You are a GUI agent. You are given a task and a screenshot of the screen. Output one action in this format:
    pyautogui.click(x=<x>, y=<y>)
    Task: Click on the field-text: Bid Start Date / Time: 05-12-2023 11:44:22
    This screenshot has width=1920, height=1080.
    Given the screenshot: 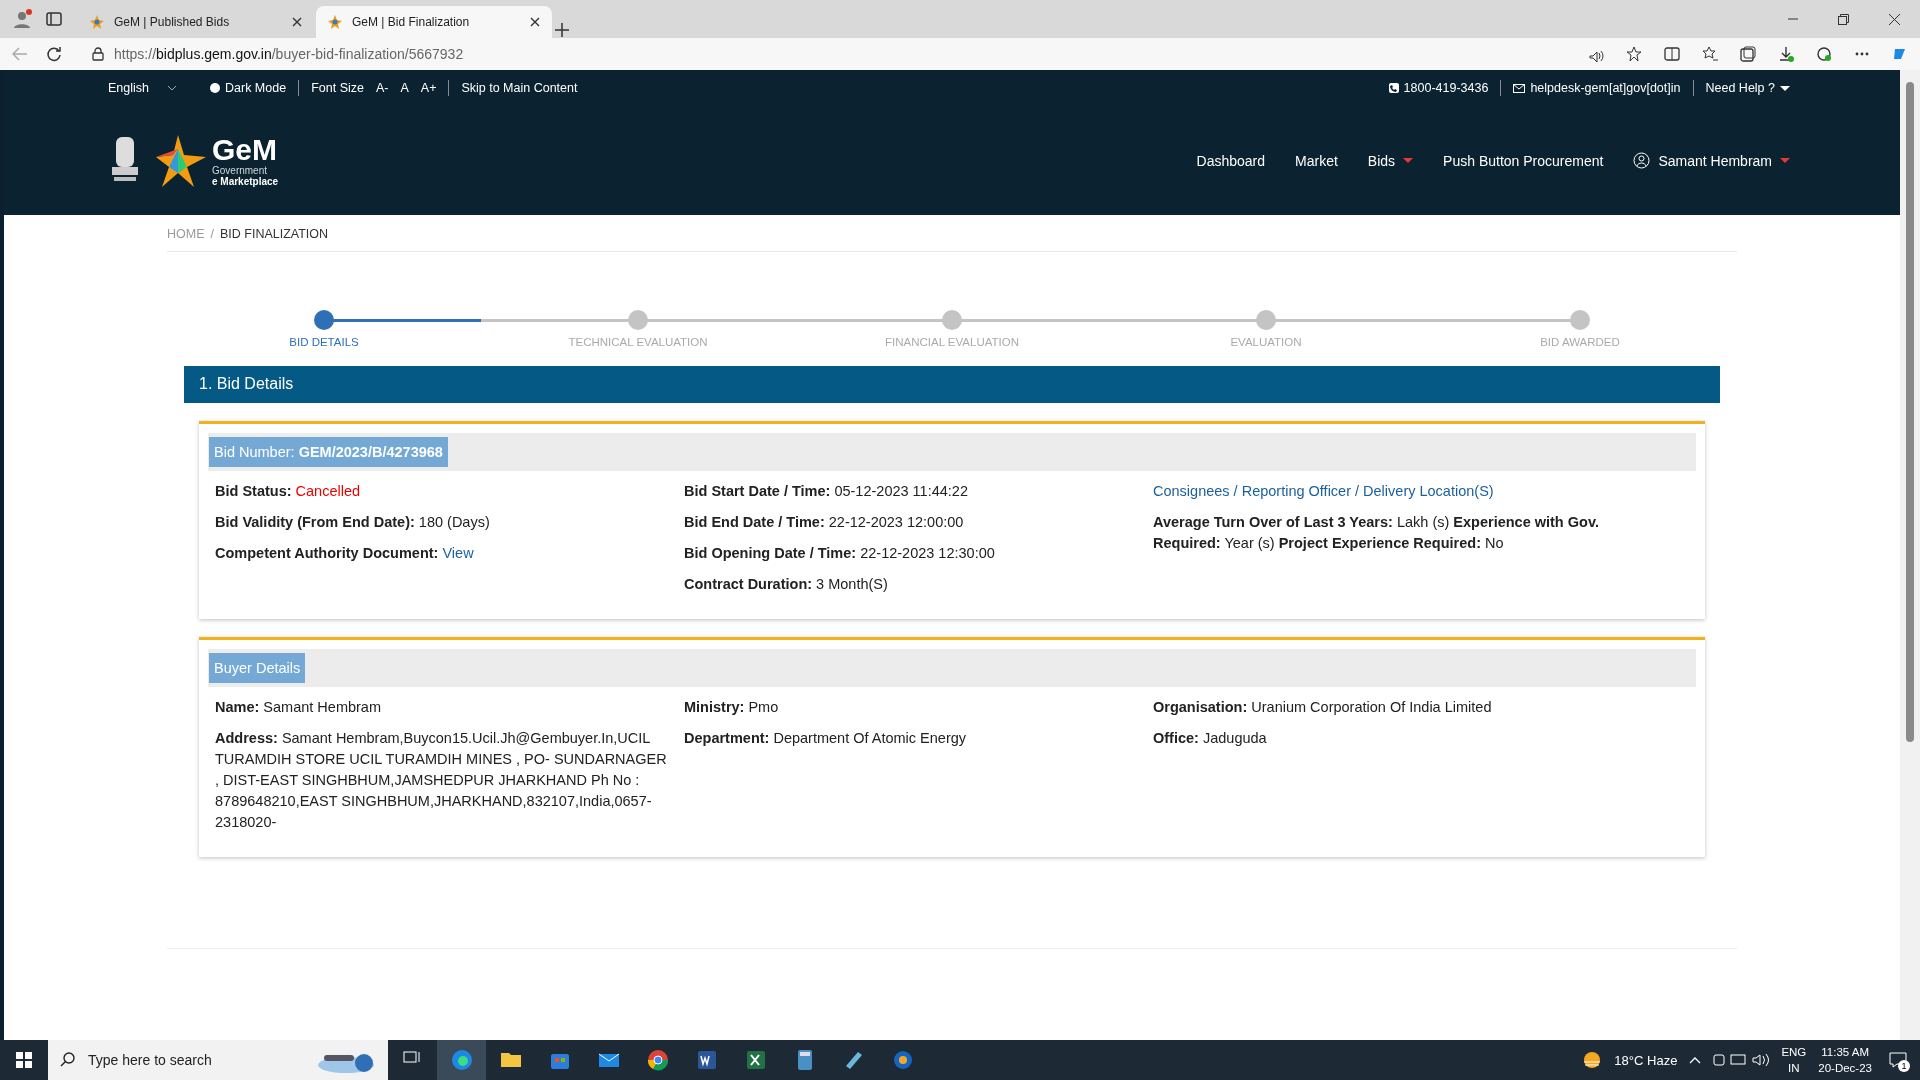 What is the action you would take?
    pyautogui.click(x=826, y=491)
    